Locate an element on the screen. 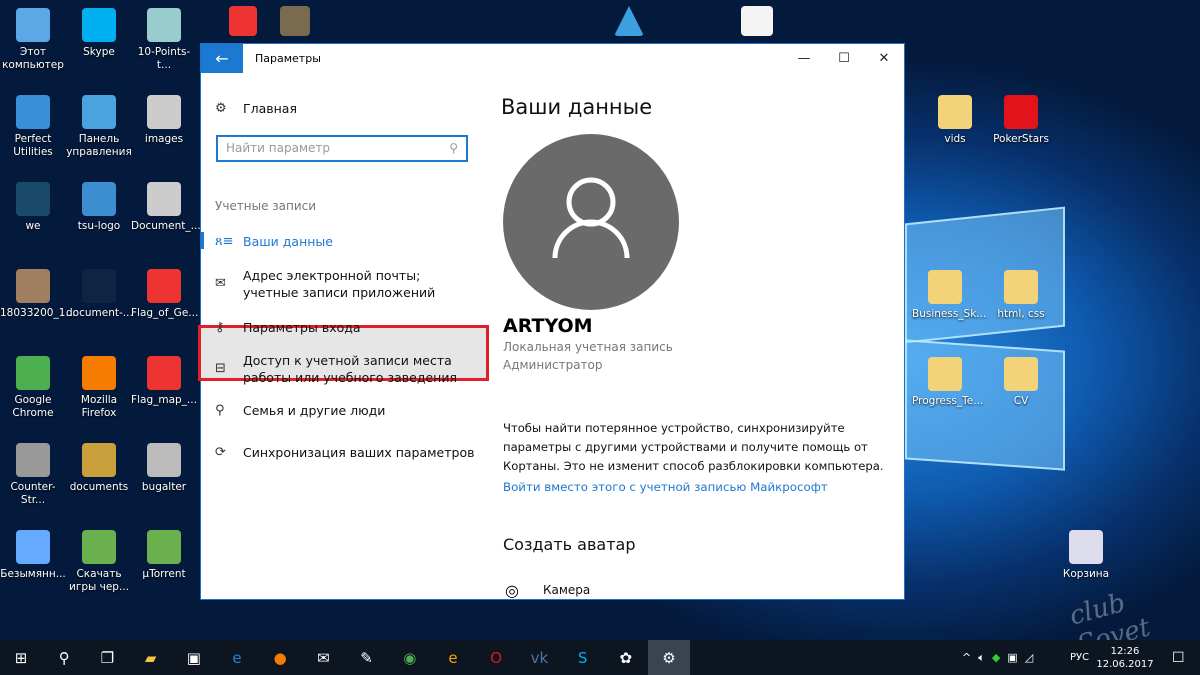  desktop-icon: Google Chrome is located at coordinates (33, 388).